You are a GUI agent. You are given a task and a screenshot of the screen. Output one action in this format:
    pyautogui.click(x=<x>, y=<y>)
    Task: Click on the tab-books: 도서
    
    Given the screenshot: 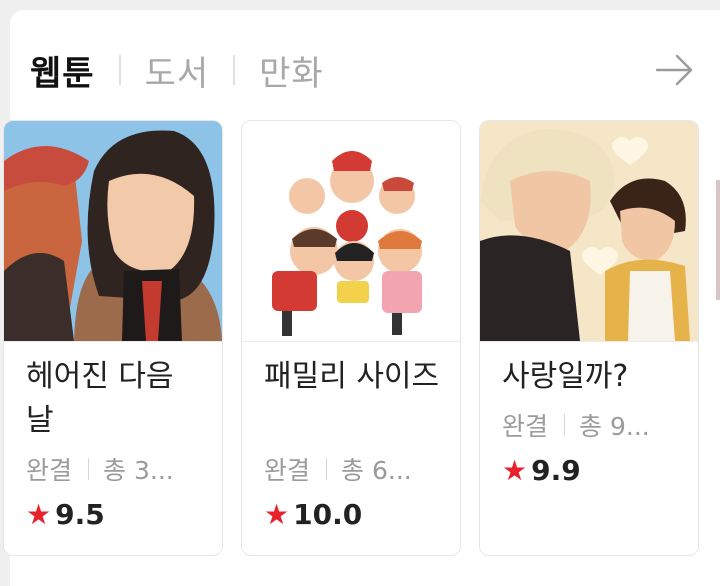 What is the action you would take?
    pyautogui.click(x=177, y=70)
    